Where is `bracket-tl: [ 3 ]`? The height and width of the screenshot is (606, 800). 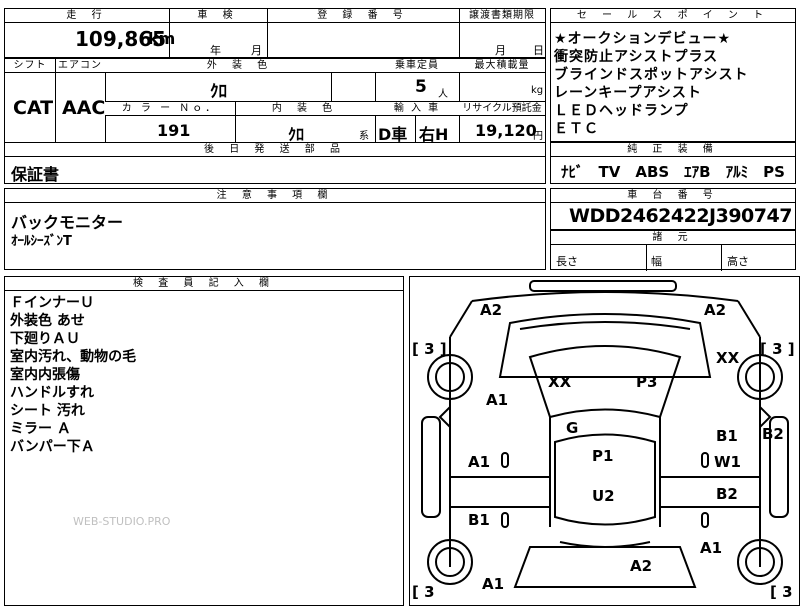 bracket-tl: [ 3 ] is located at coordinates (429, 349).